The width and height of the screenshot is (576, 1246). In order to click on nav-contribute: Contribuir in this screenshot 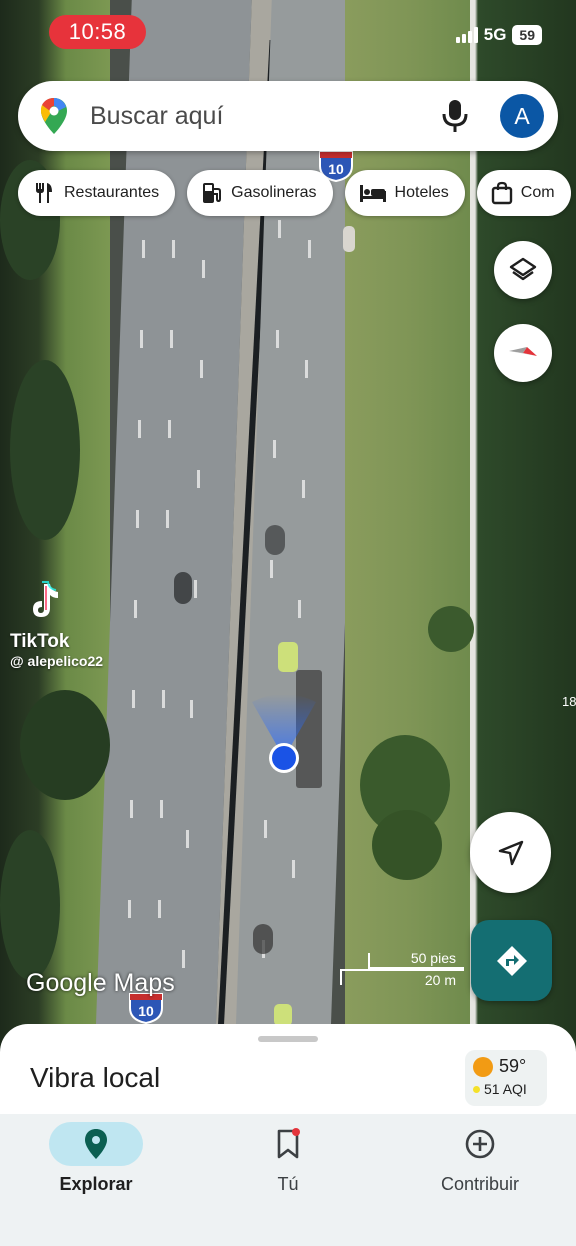, I will do `click(480, 1180)`.